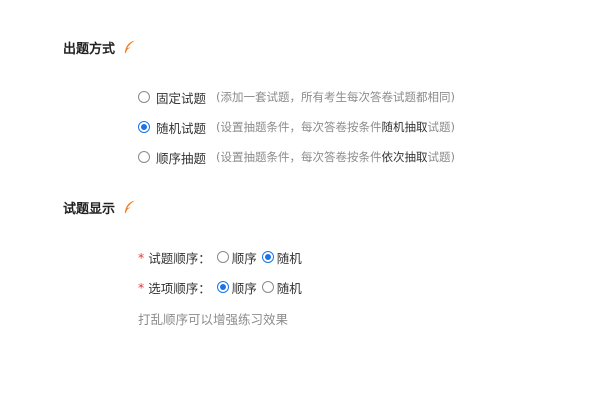 The width and height of the screenshot is (600, 400). Describe the element at coordinates (213, 319) in the screenshot. I see `shuffle-note: 打乱顺序可以增强练习效果` at that location.